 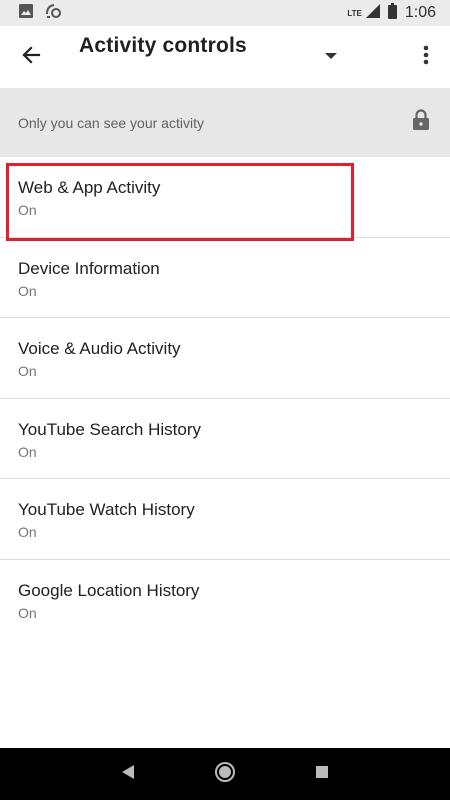 I want to click on back-button, so click(x=31, y=57).